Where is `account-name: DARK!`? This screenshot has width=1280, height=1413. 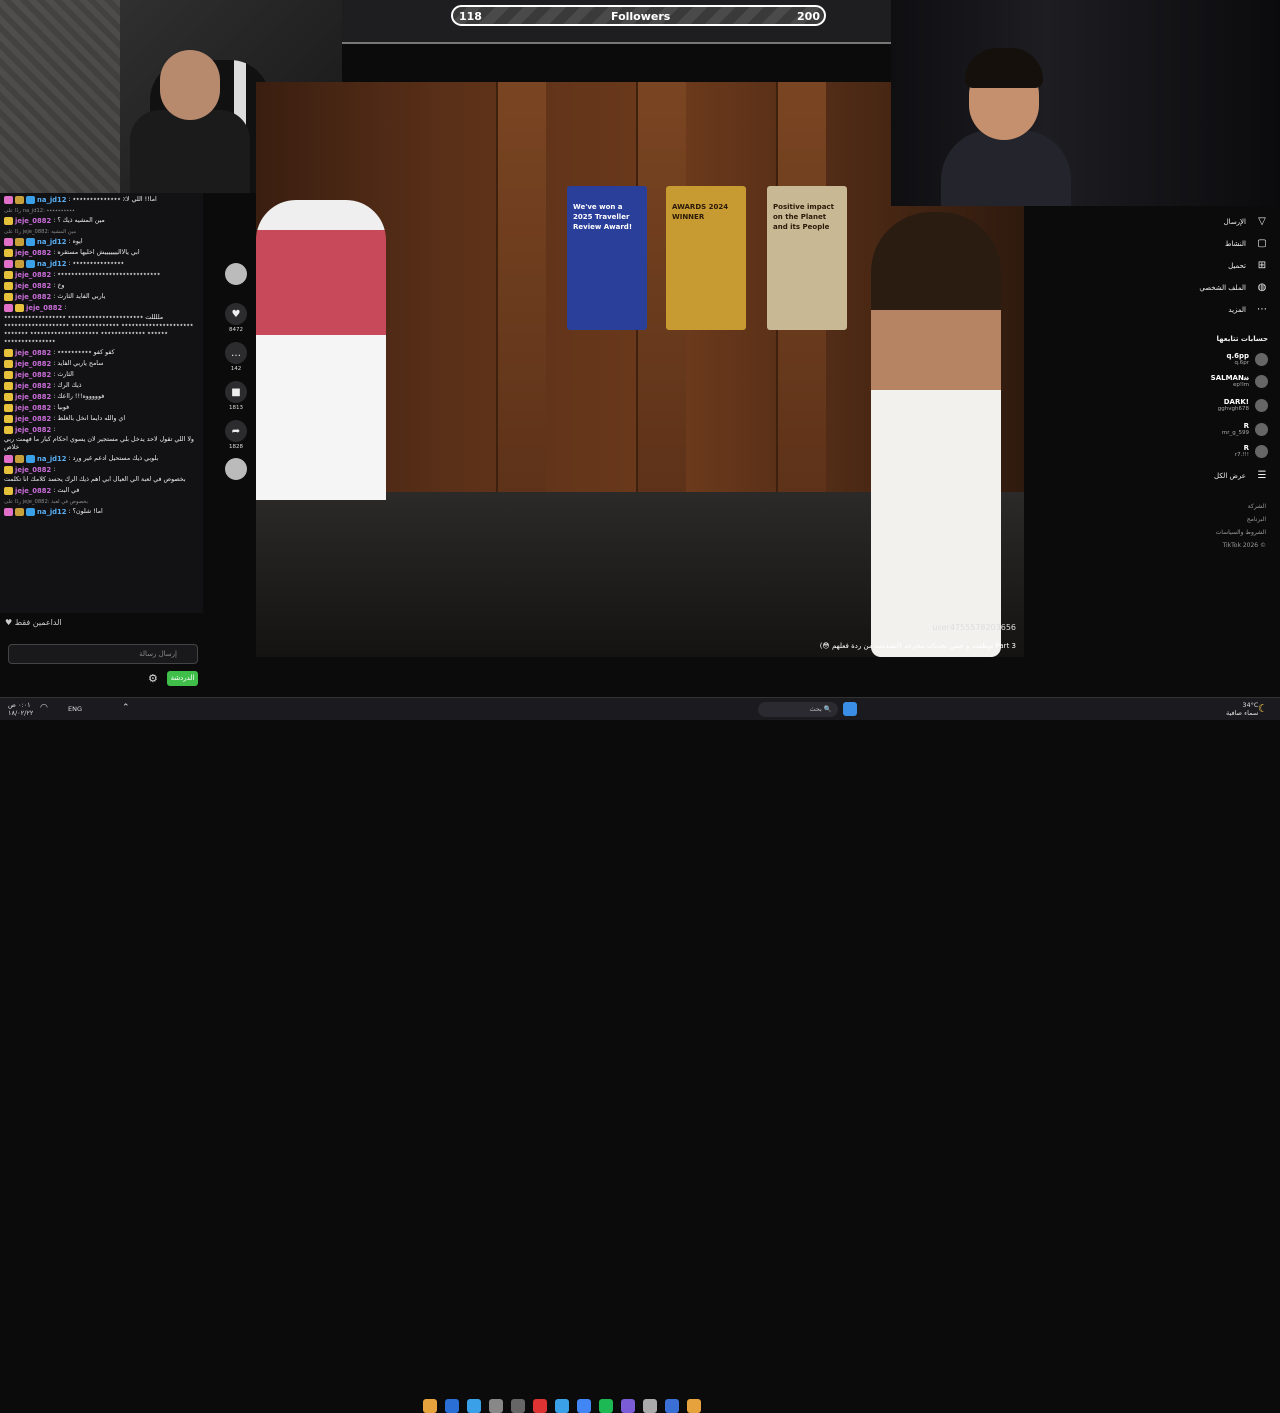 account-name: DARK! is located at coordinates (1236, 402).